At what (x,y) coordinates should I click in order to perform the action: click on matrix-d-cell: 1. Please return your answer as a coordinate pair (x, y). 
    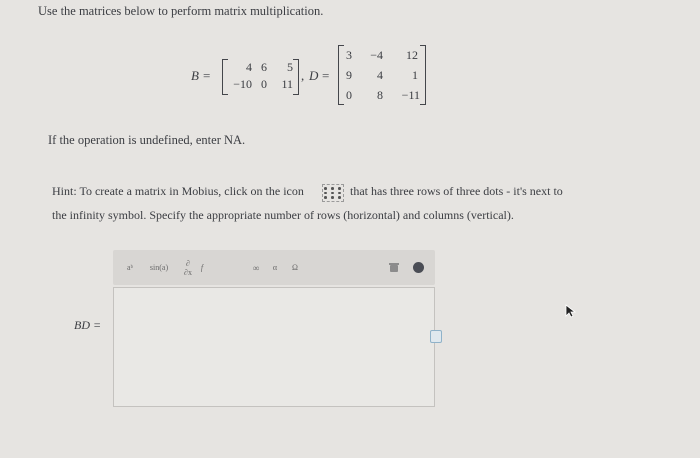
    Looking at the image, I should click on (415, 75).